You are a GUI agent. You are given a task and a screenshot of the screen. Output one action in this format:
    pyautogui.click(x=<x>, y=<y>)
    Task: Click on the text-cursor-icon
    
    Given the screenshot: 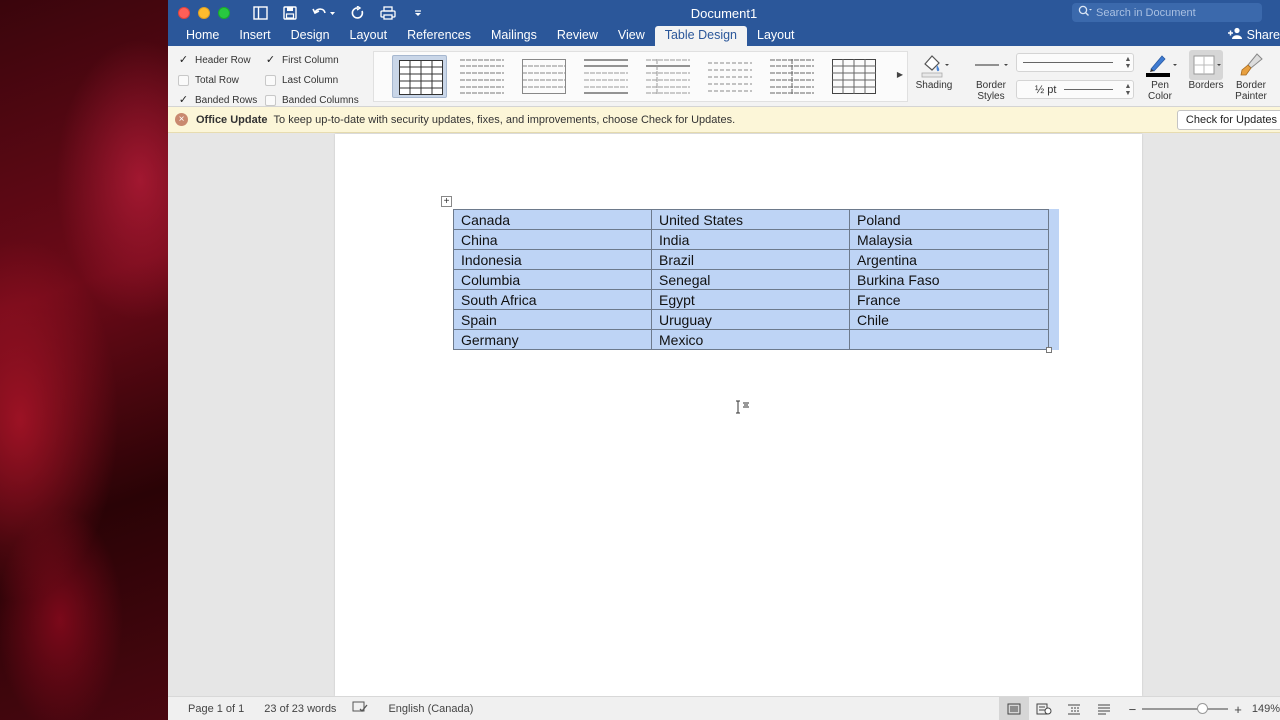 What is the action you would take?
    pyautogui.click(x=743, y=408)
    